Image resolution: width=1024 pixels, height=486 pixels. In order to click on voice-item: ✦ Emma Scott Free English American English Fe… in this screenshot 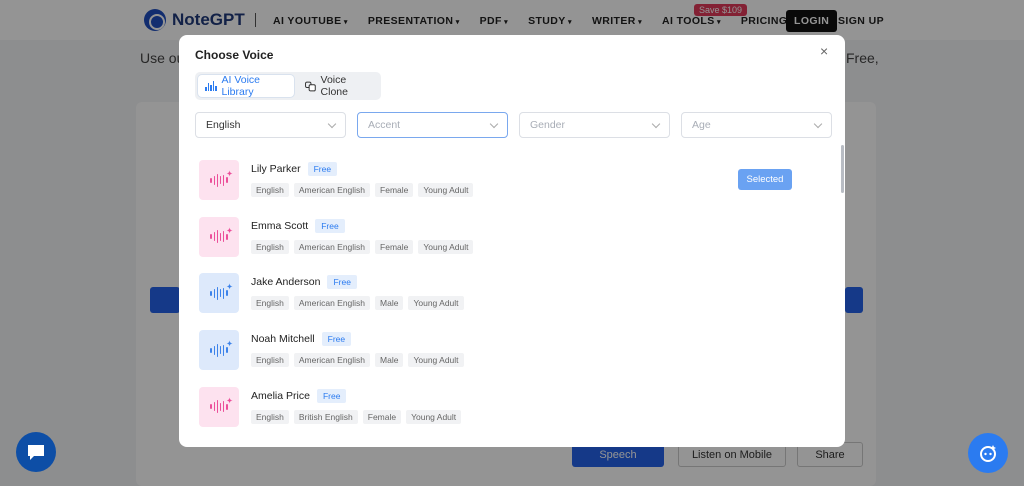, I will do `click(514, 243)`.